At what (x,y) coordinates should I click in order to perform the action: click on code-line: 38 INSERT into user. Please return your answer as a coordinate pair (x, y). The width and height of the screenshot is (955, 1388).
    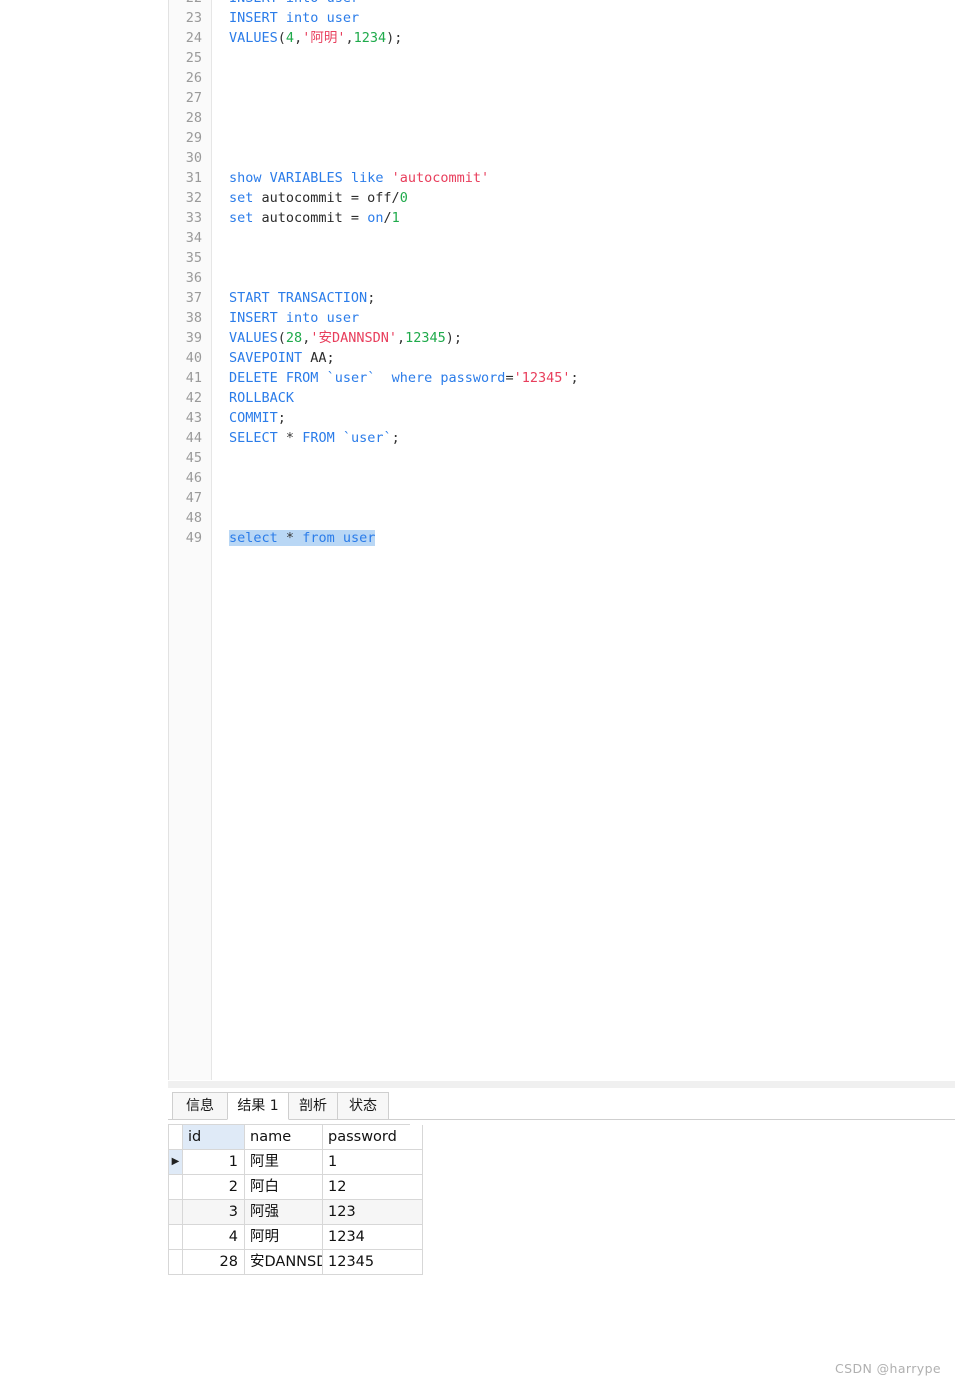
    Looking at the image, I should click on (561, 318).